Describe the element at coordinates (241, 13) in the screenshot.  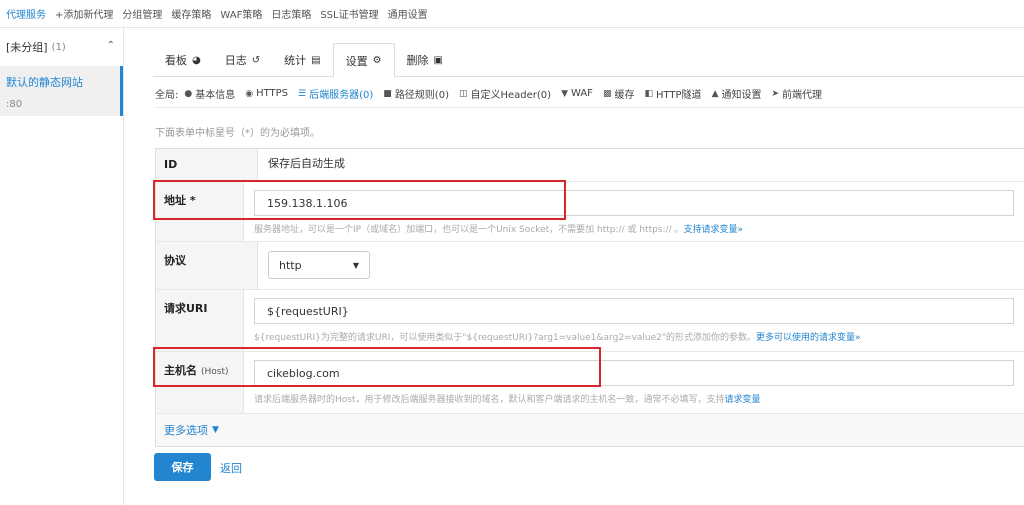
I see `nav-waf-policy: WAF策略` at that location.